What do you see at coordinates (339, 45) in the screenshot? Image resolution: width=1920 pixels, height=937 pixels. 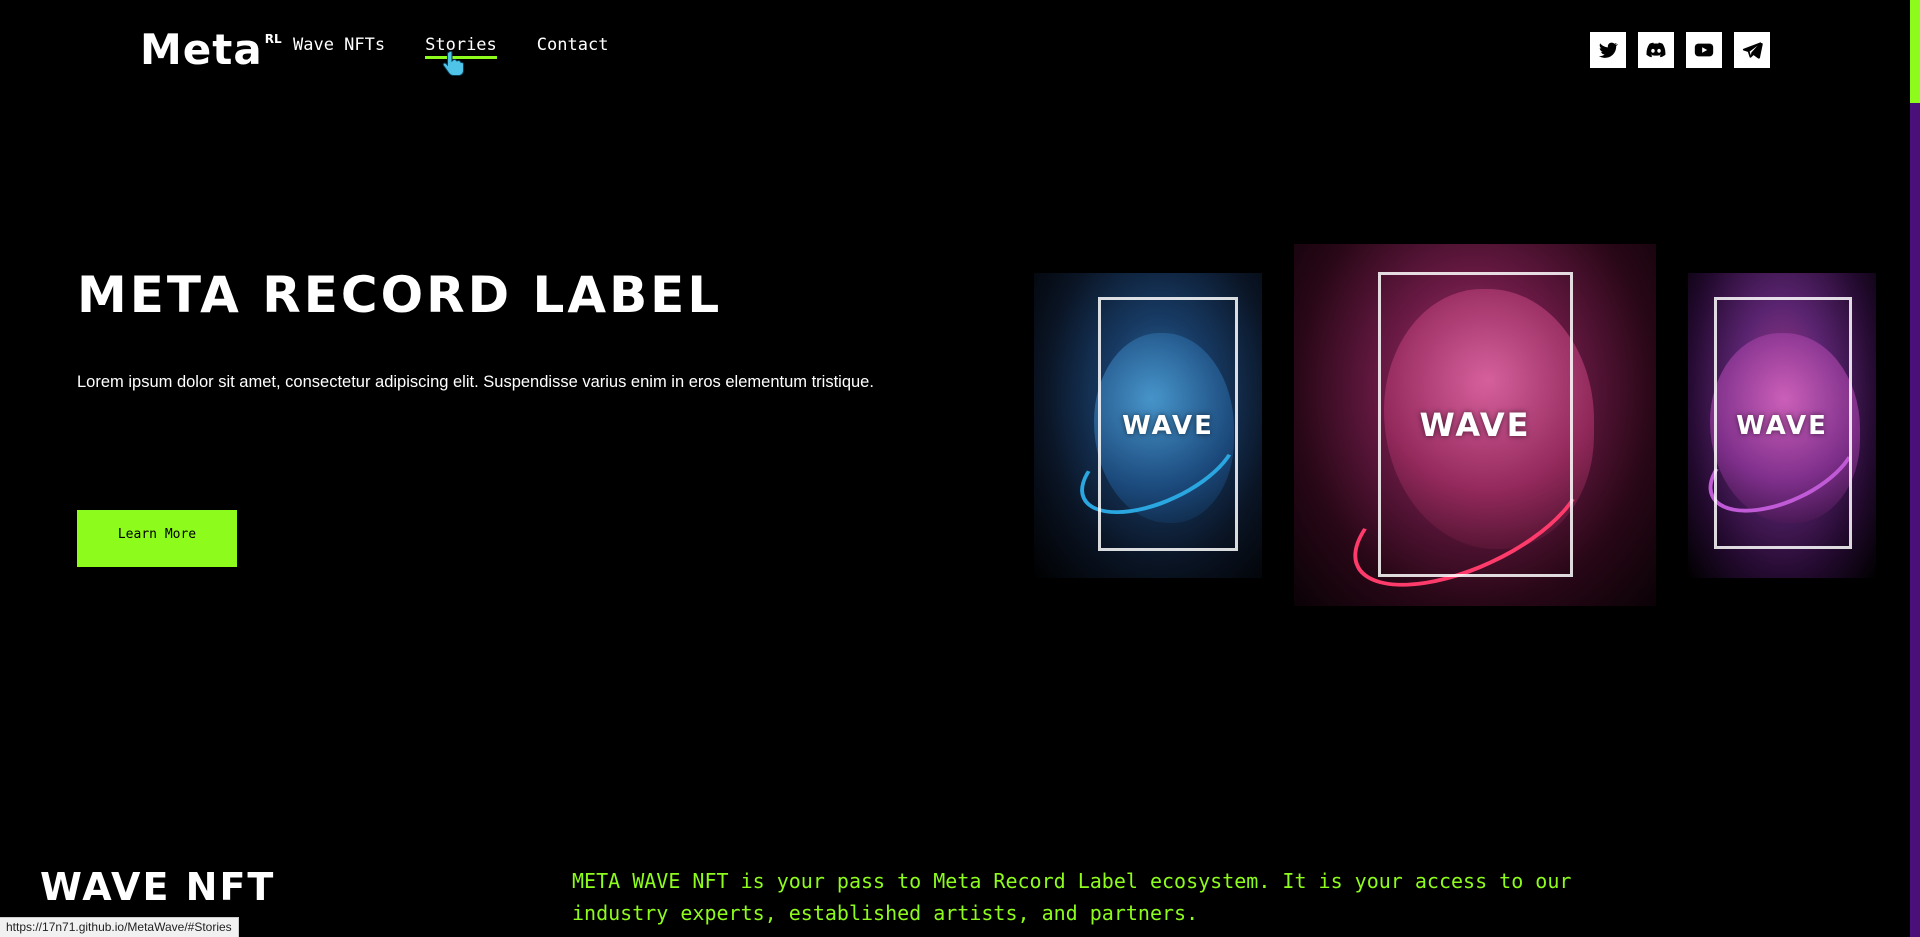 I see `nav-link-wave-nfts: Wave NFTs` at bounding box center [339, 45].